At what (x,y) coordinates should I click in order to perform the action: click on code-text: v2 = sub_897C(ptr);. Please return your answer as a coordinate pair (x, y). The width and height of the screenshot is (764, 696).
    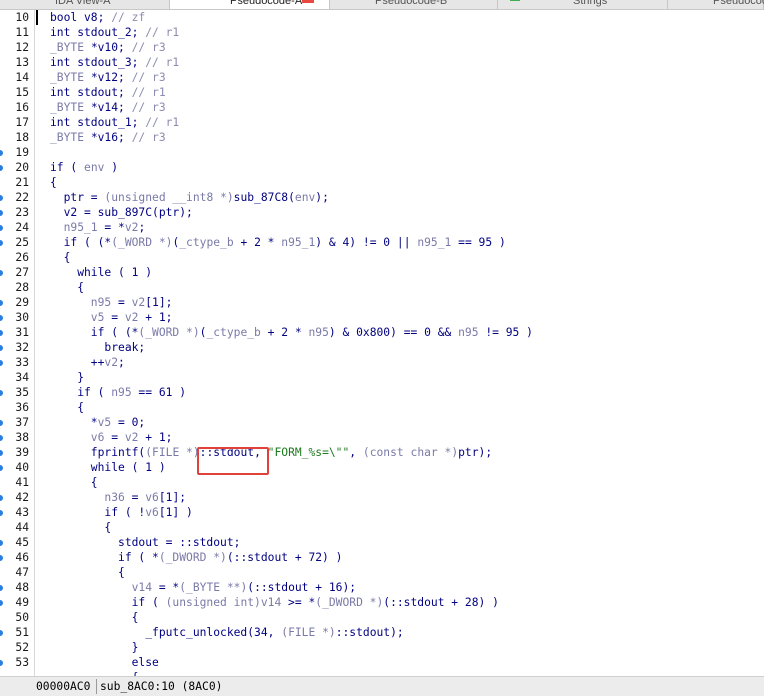
    Looking at the image, I should click on (121, 212).